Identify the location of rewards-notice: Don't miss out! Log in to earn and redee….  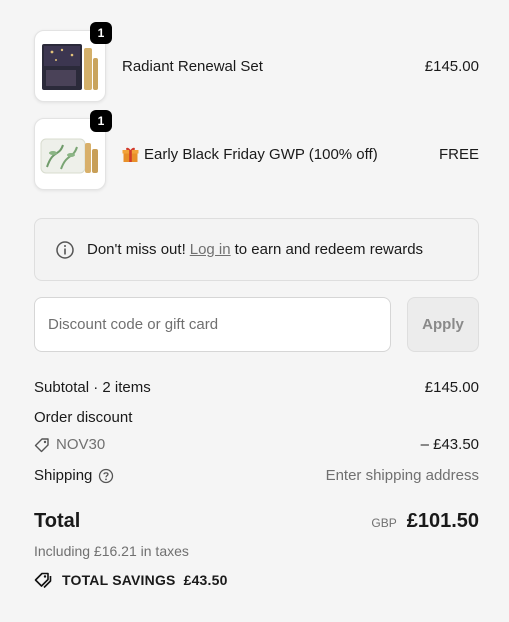
(256, 249).